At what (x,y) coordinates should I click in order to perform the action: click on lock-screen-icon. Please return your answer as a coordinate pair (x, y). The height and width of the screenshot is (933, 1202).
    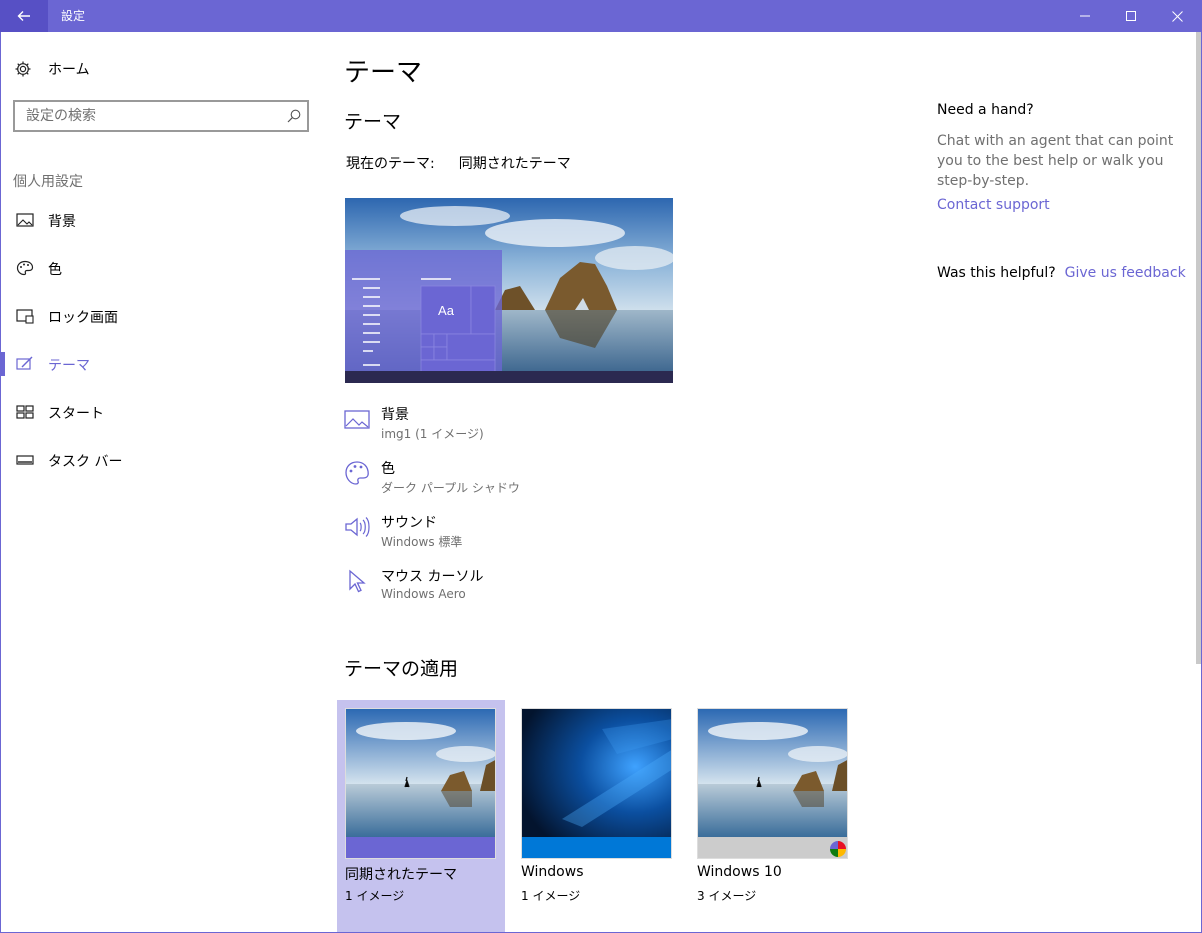
    Looking at the image, I should click on (25, 316).